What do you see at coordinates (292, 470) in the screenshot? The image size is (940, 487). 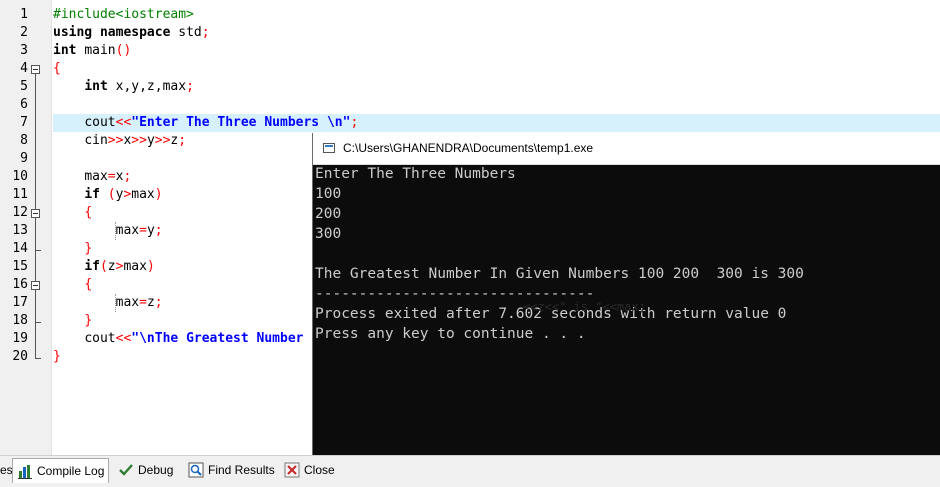 I see `close-results-icon` at bounding box center [292, 470].